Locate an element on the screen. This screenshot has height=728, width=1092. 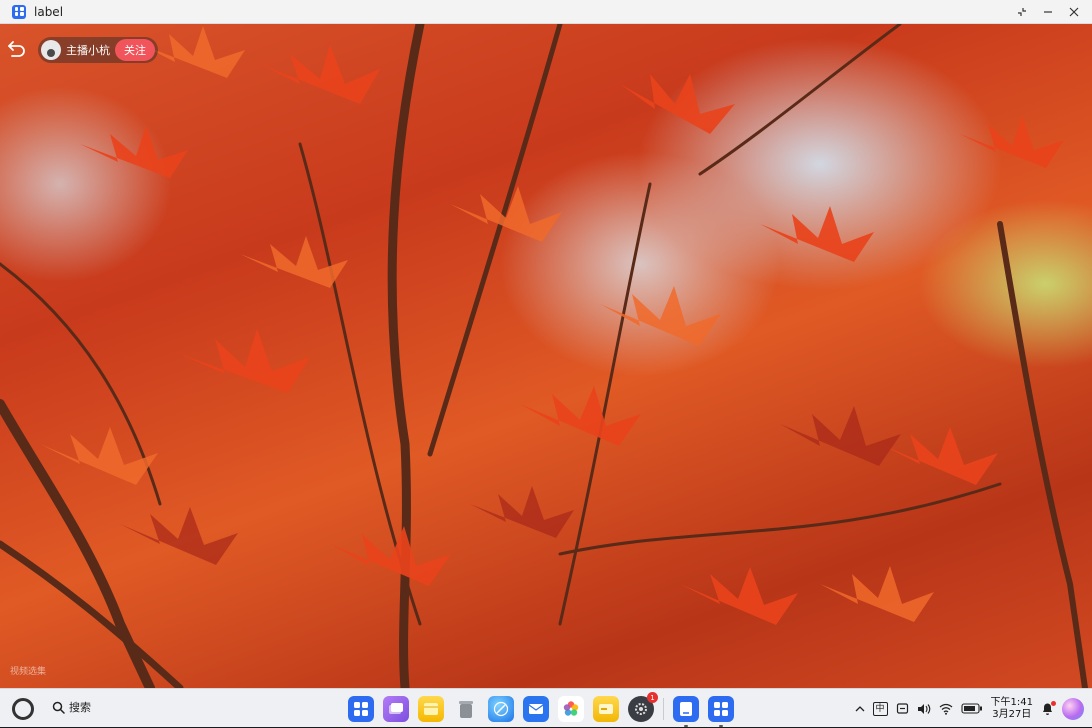
restore-icon is located at coordinates (1022, 11).